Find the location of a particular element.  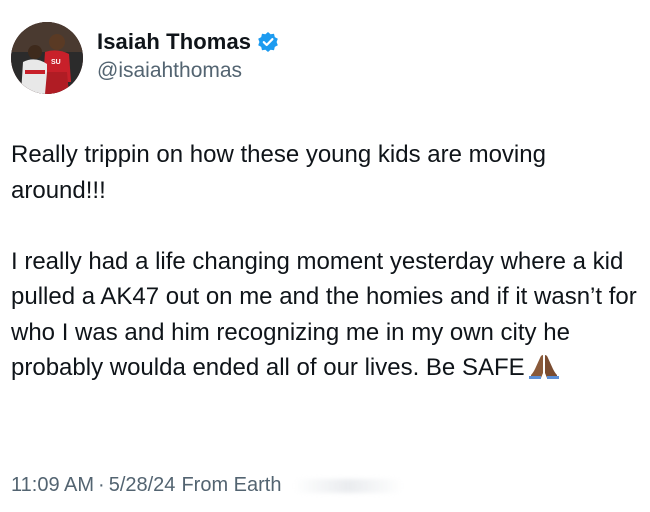

blurred-region is located at coordinates (348, 485).